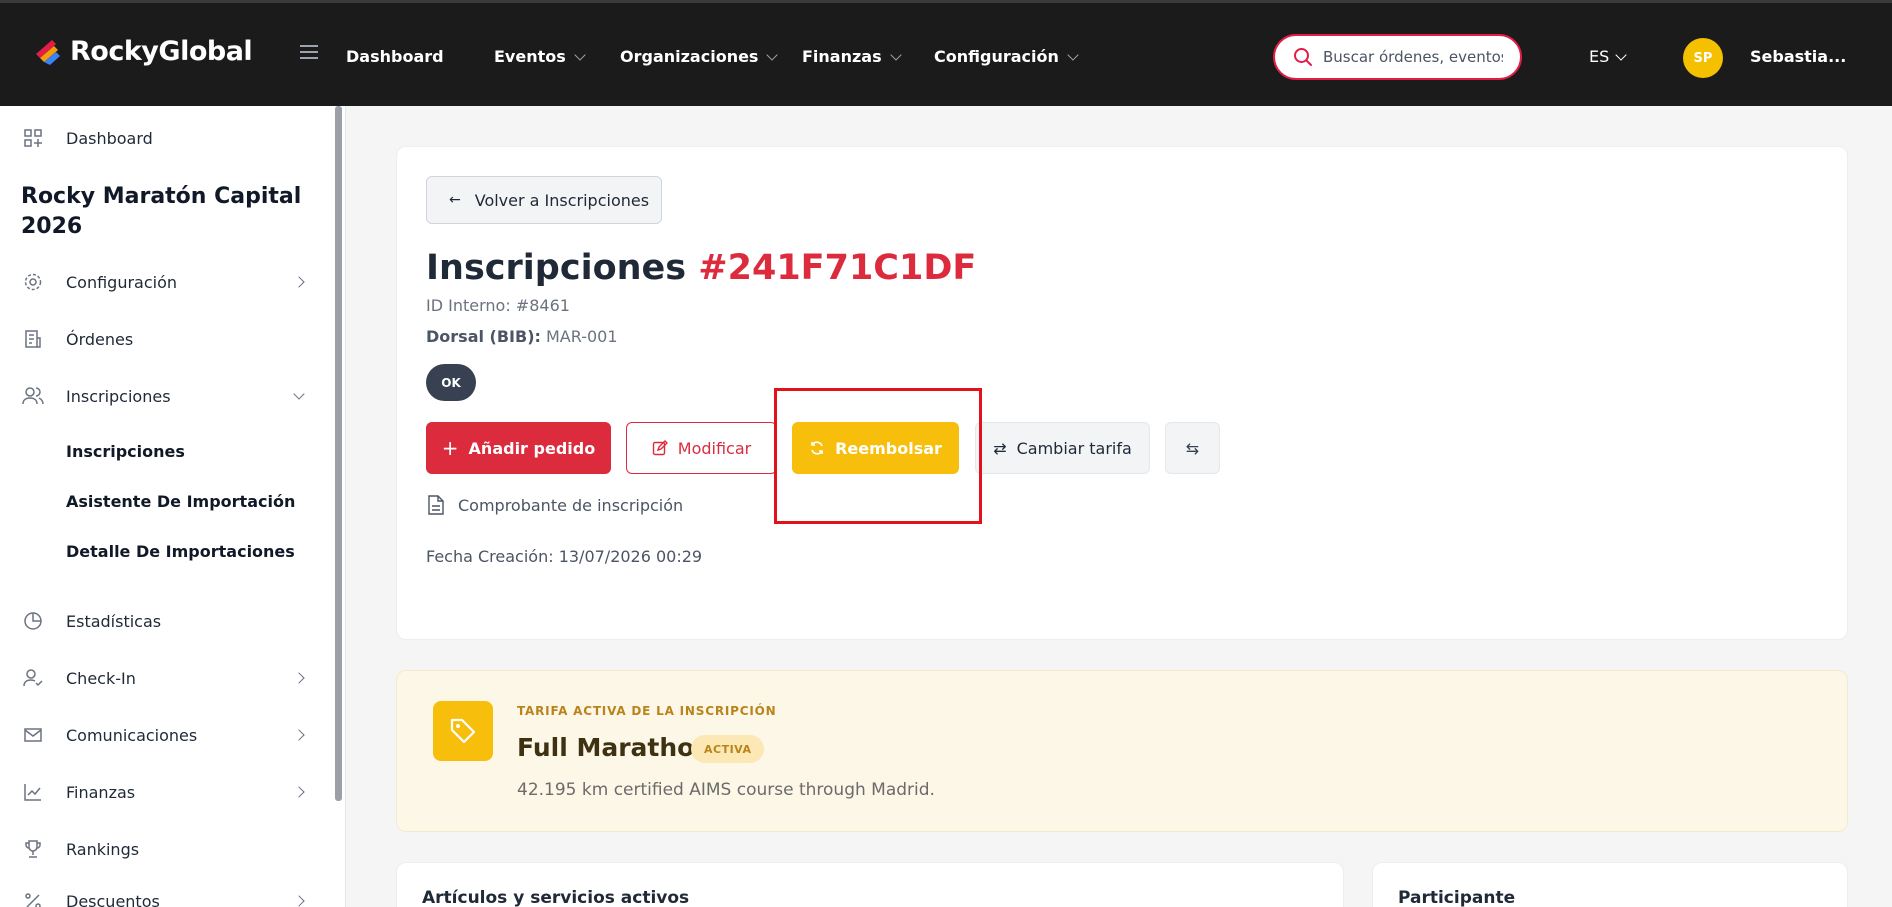 Image resolution: width=1892 pixels, height=907 pixels. Describe the element at coordinates (33, 621) in the screenshot. I see `pie-chart-icon` at that location.